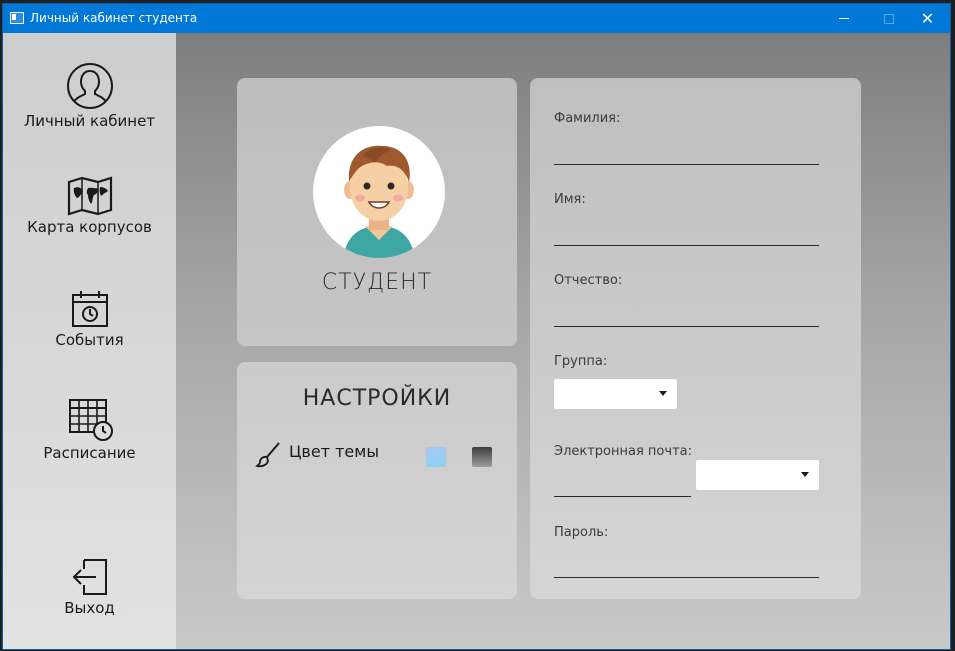  I want to click on student-avatar, so click(379, 192).